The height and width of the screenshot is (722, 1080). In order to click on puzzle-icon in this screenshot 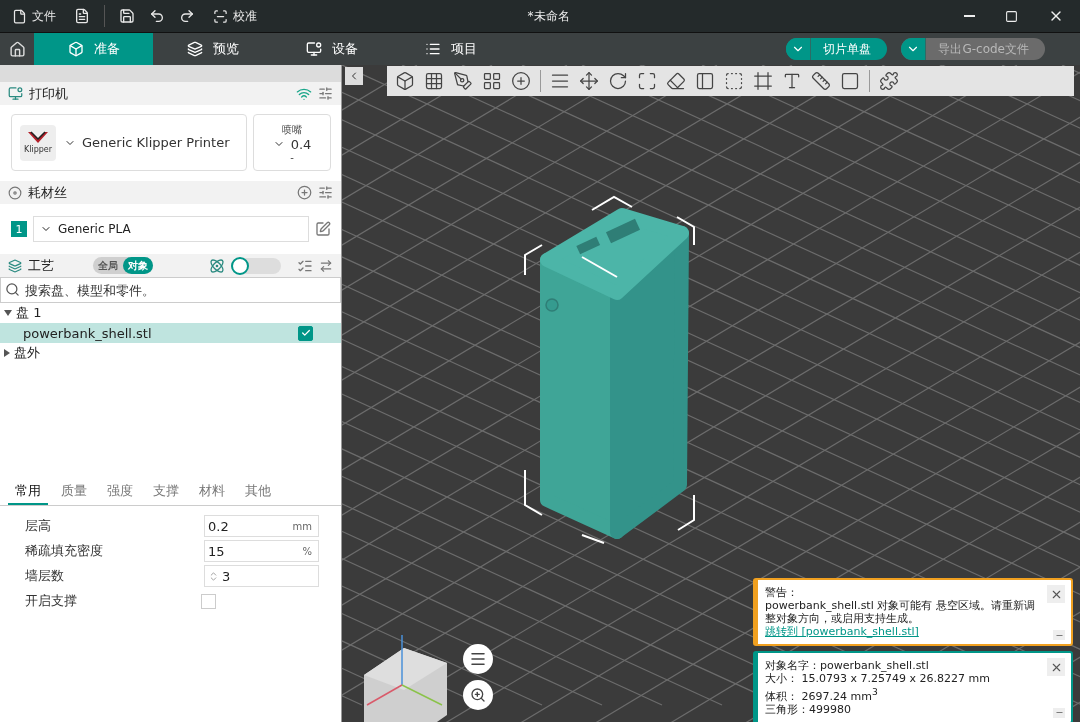, I will do `click(889, 81)`.